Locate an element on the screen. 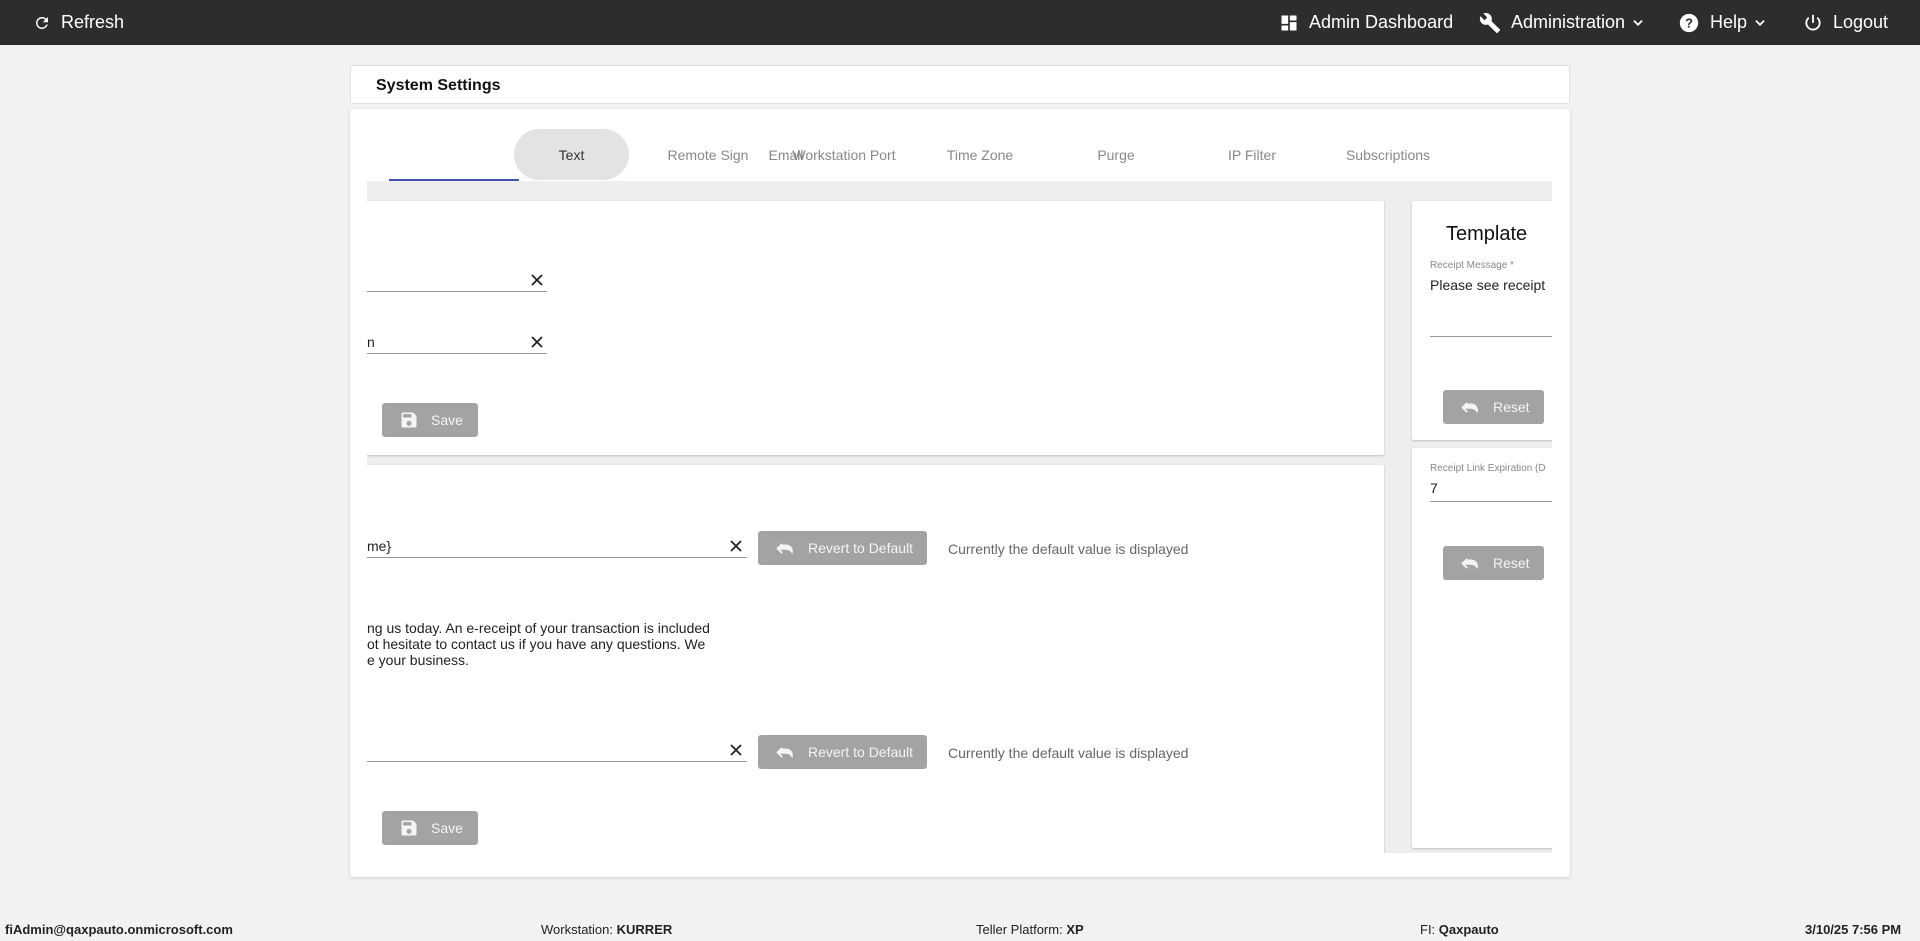 This screenshot has width=1920, height=941. tab-time-zone: Time Zone is located at coordinates (980, 154).